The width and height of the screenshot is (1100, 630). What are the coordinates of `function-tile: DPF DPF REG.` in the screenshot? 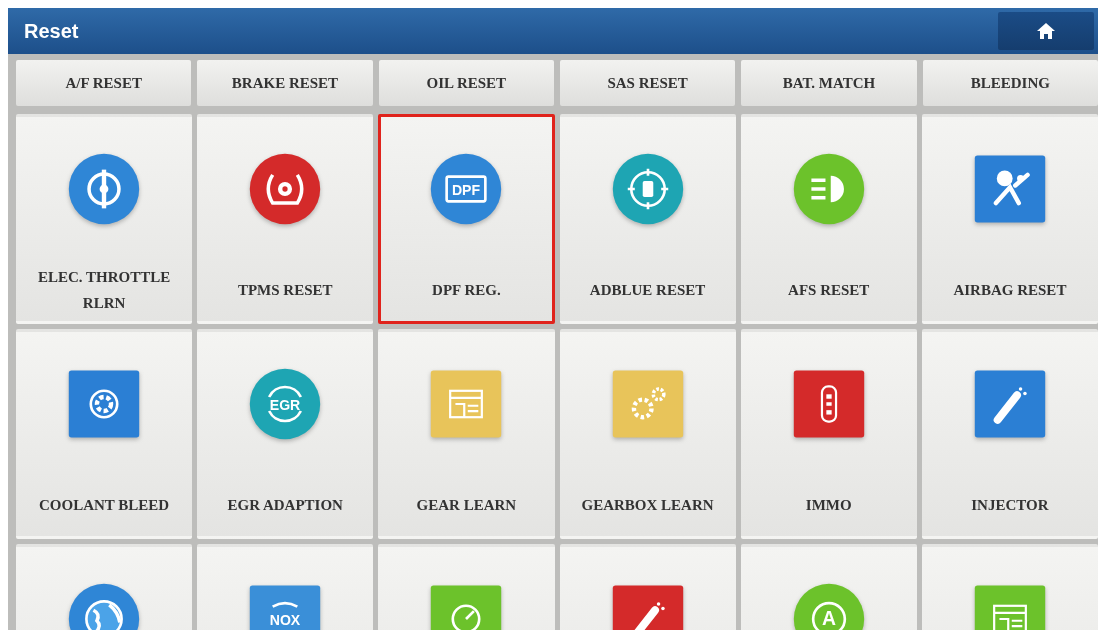 It's located at (466, 219).